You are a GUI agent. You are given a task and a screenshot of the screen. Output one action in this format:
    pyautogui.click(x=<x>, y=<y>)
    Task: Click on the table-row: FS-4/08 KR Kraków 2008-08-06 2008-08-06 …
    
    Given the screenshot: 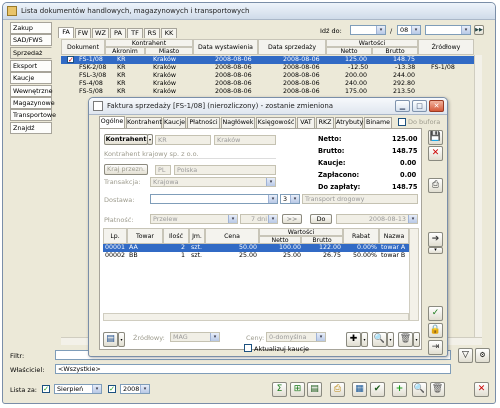 What is the action you would take?
    pyautogui.click(x=271, y=84)
    